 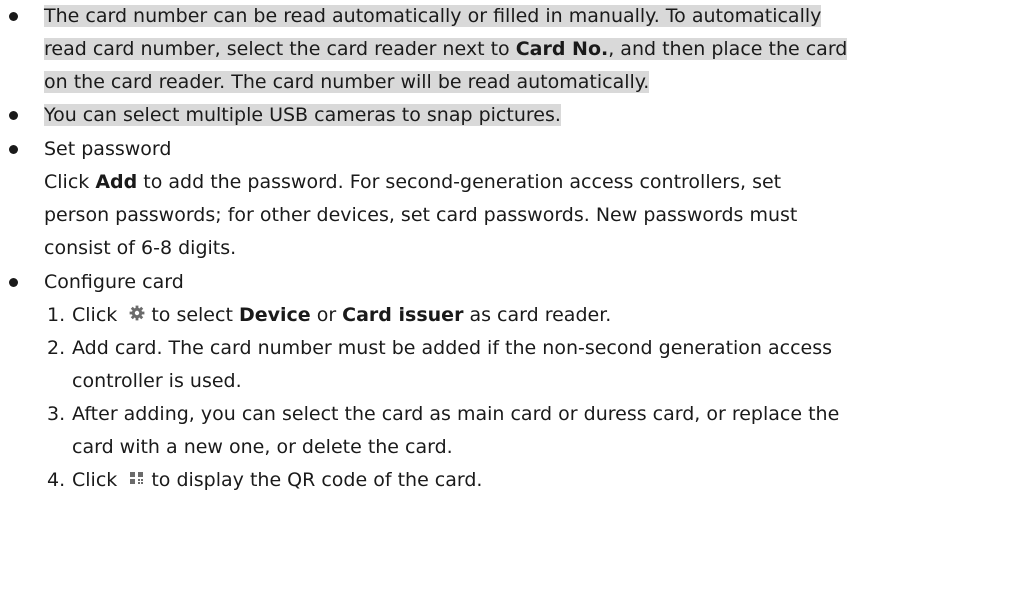 What do you see at coordinates (562, 49) in the screenshot?
I see `bold-term-card-no: Card No.` at bounding box center [562, 49].